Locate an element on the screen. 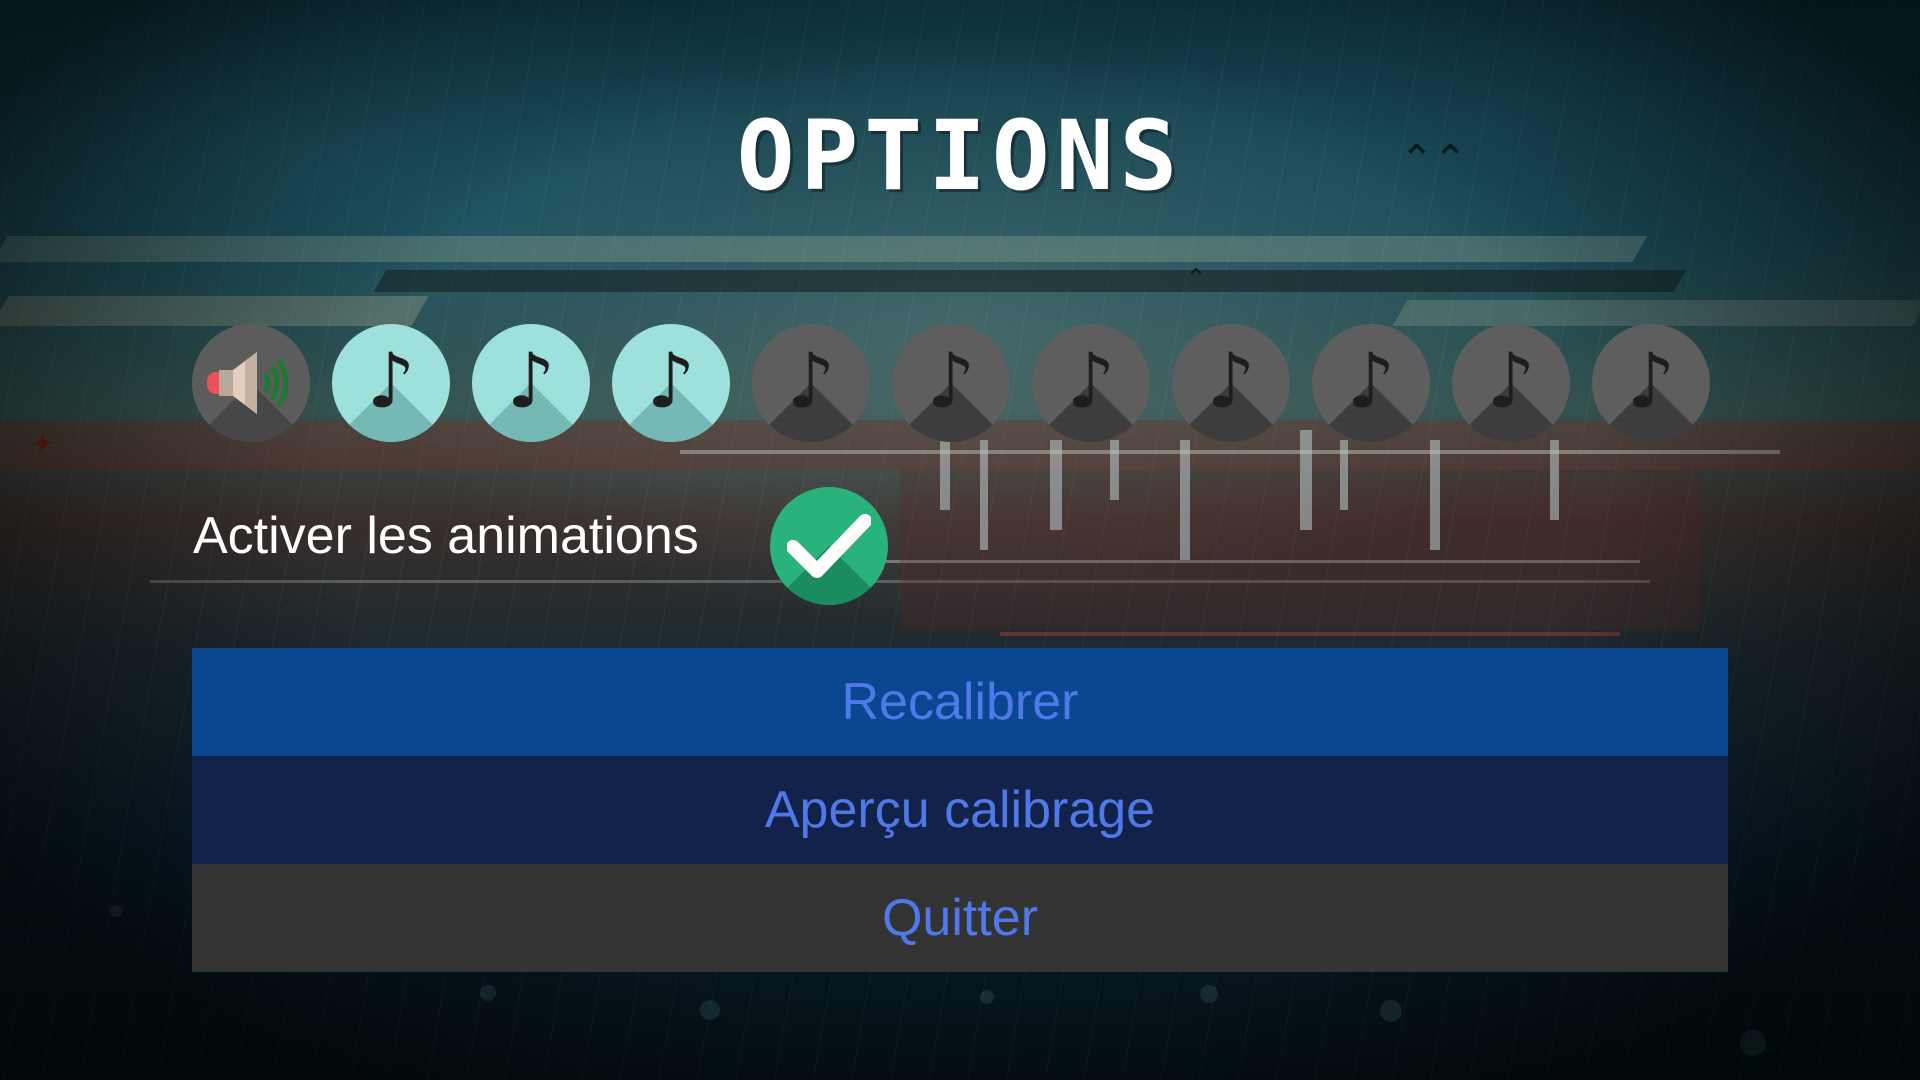 This screenshot has height=1080, width=1920. animations-toggle is located at coordinates (829, 546).